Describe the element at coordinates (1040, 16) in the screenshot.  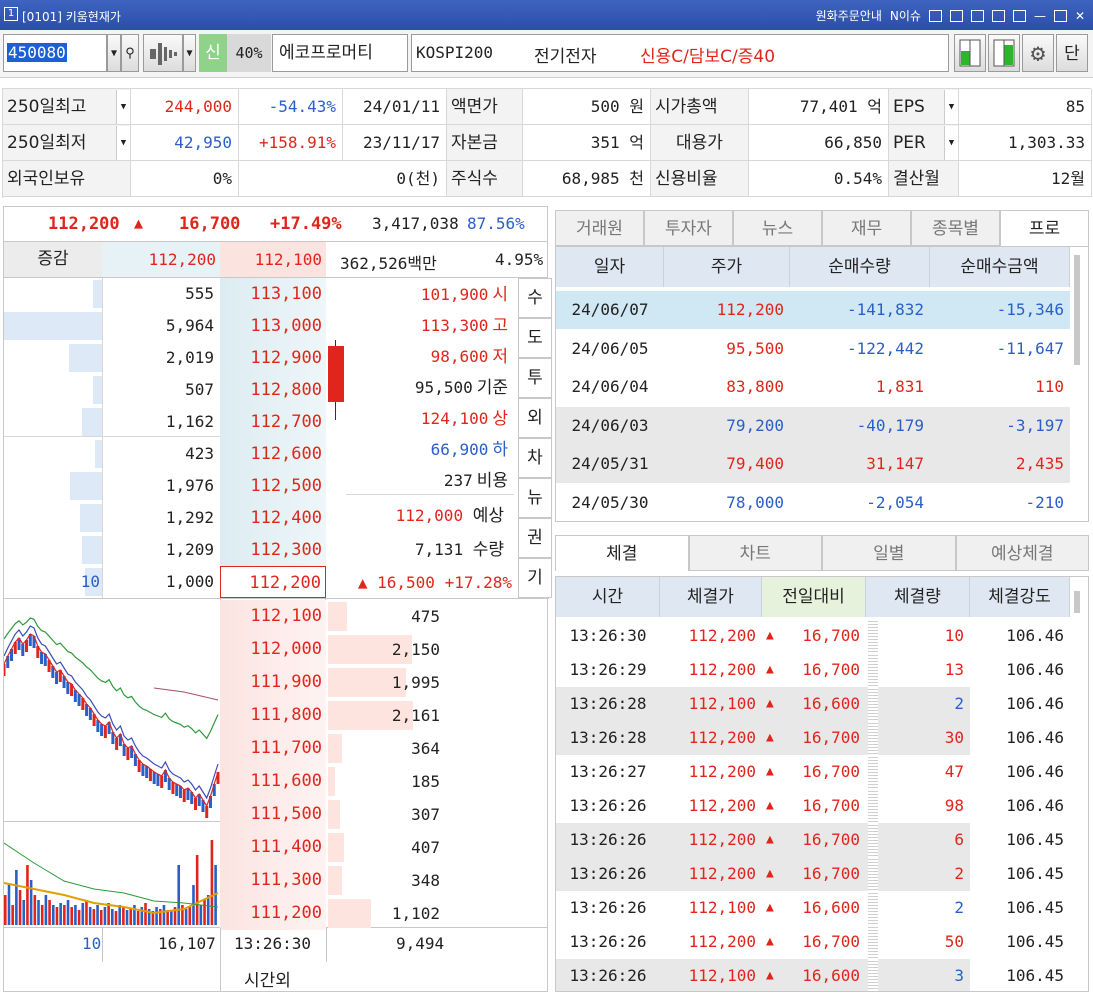
I see `minimize-icon: —` at that location.